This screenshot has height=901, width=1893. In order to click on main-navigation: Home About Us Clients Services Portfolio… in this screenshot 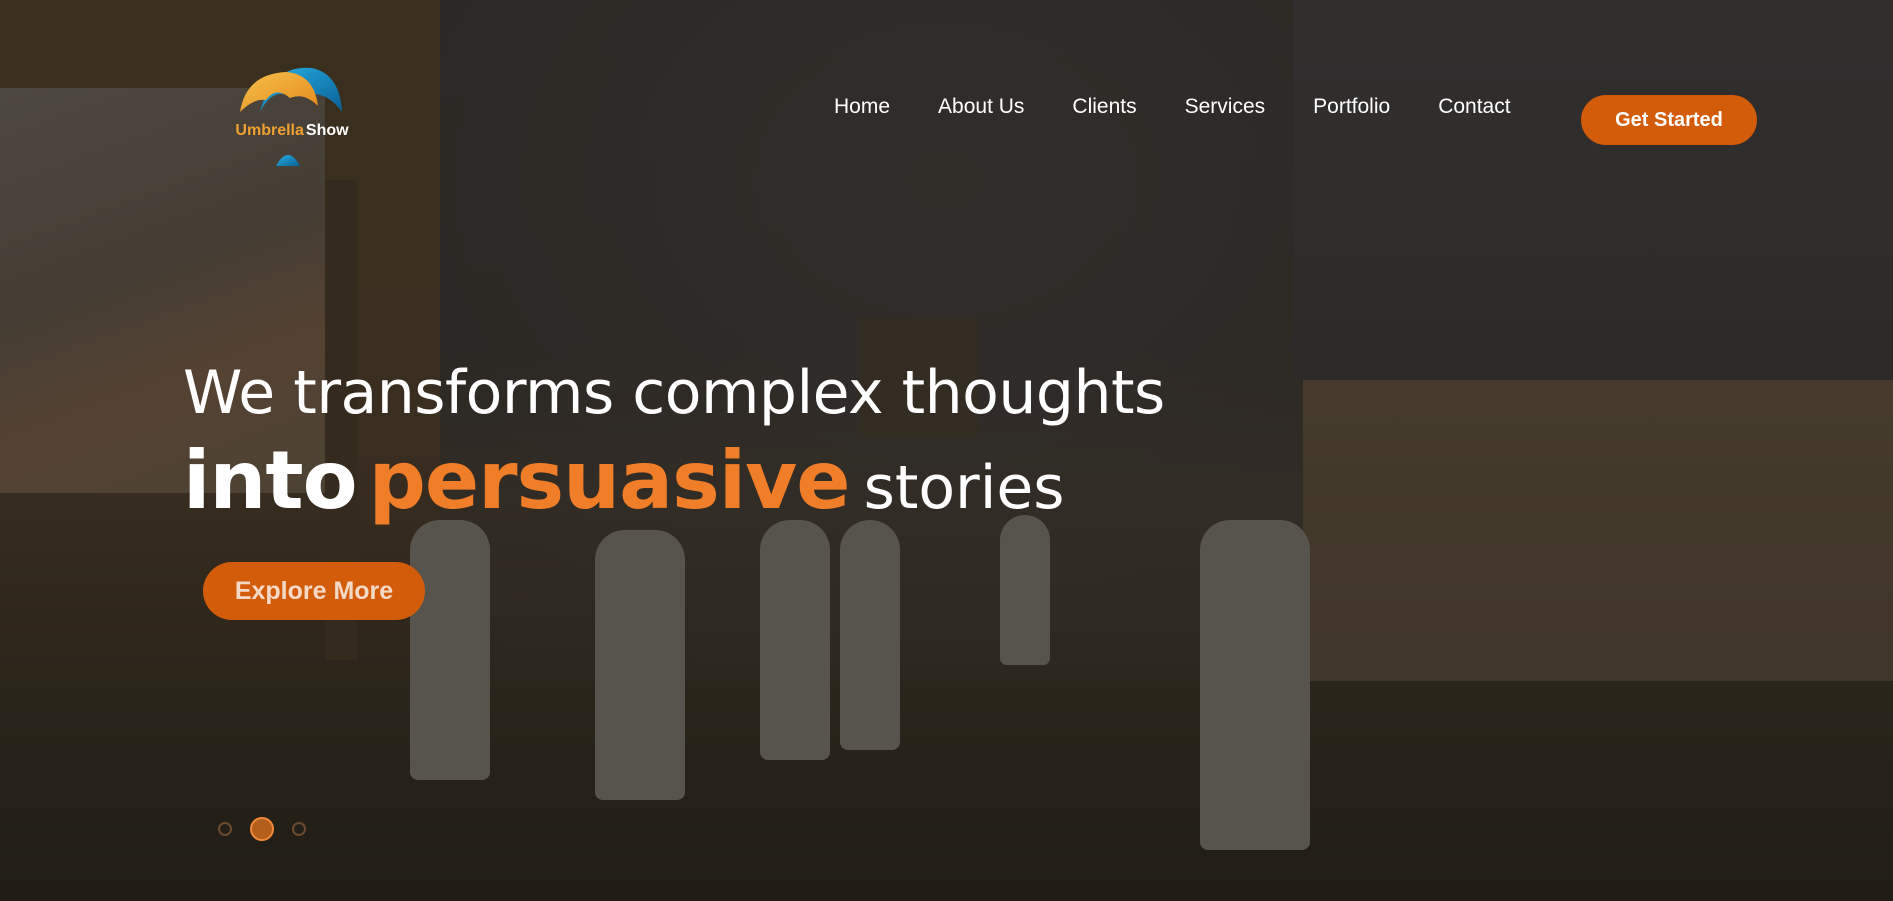, I will do `click(1172, 107)`.